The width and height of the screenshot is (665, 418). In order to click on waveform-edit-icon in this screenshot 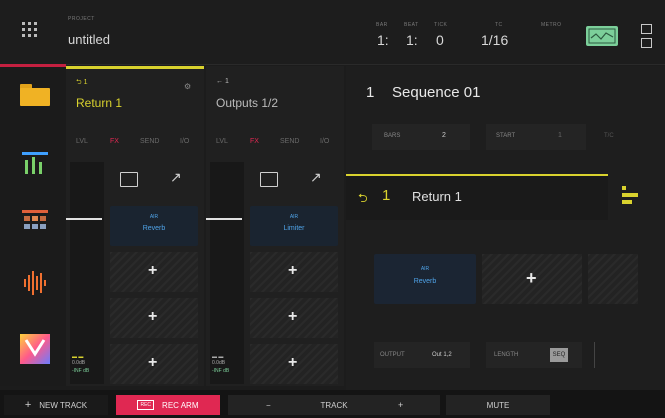, I will do `click(35, 283)`.